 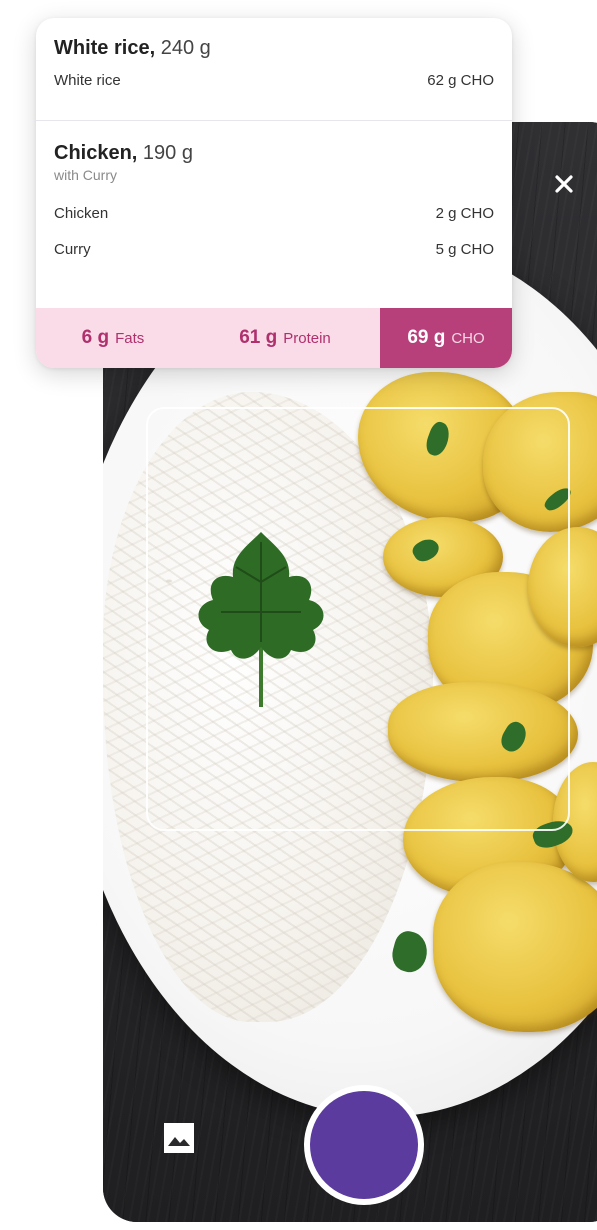 I want to click on total-cho-label: CHO, so click(x=468, y=338).